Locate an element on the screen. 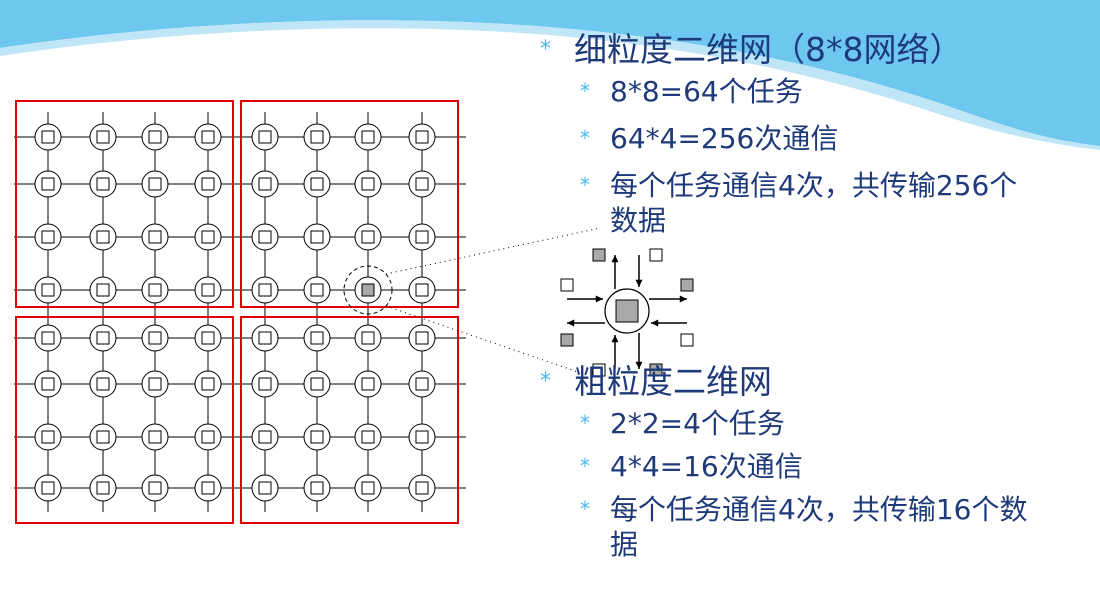  fine-item-text: 每个任务通信4次，共传输256个数据 is located at coordinates (814, 203).